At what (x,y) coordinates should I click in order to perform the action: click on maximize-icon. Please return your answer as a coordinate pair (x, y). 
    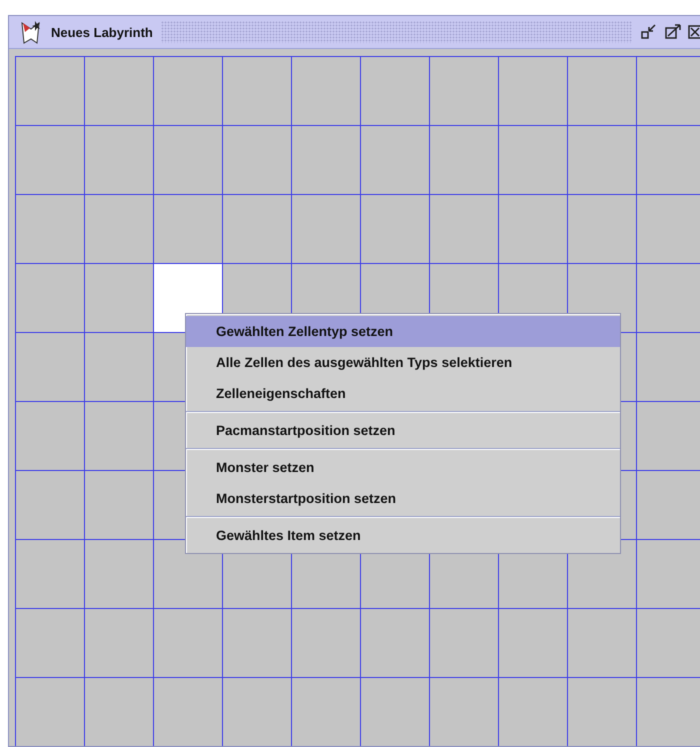
    Looking at the image, I should click on (673, 32).